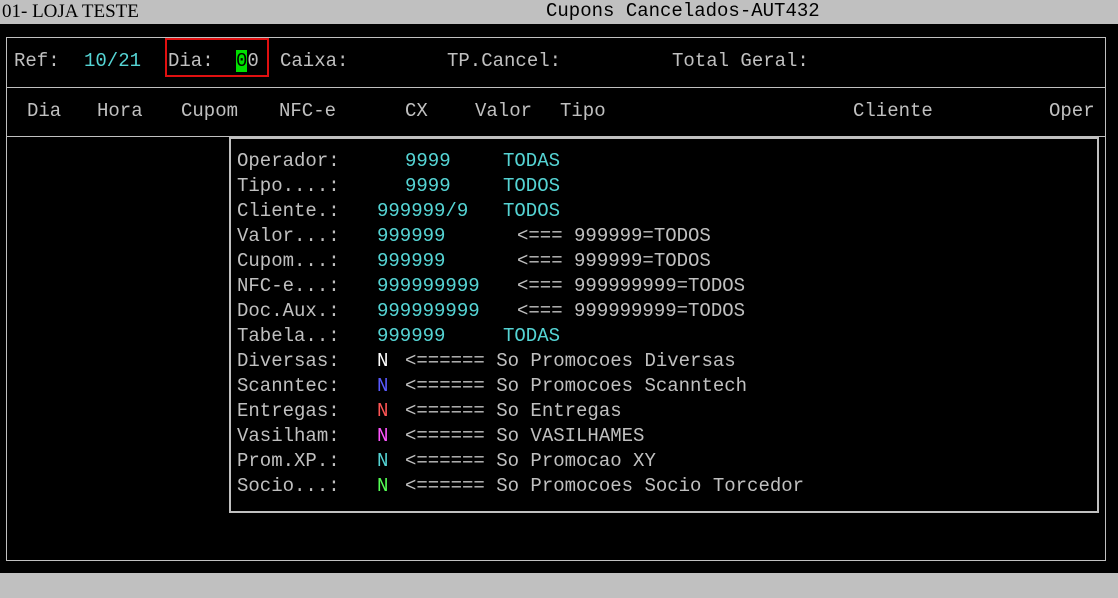 The image size is (1118, 598). What do you see at coordinates (288, 411) in the screenshot?
I see `flag-label-entregas: Entregas:` at bounding box center [288, 411].